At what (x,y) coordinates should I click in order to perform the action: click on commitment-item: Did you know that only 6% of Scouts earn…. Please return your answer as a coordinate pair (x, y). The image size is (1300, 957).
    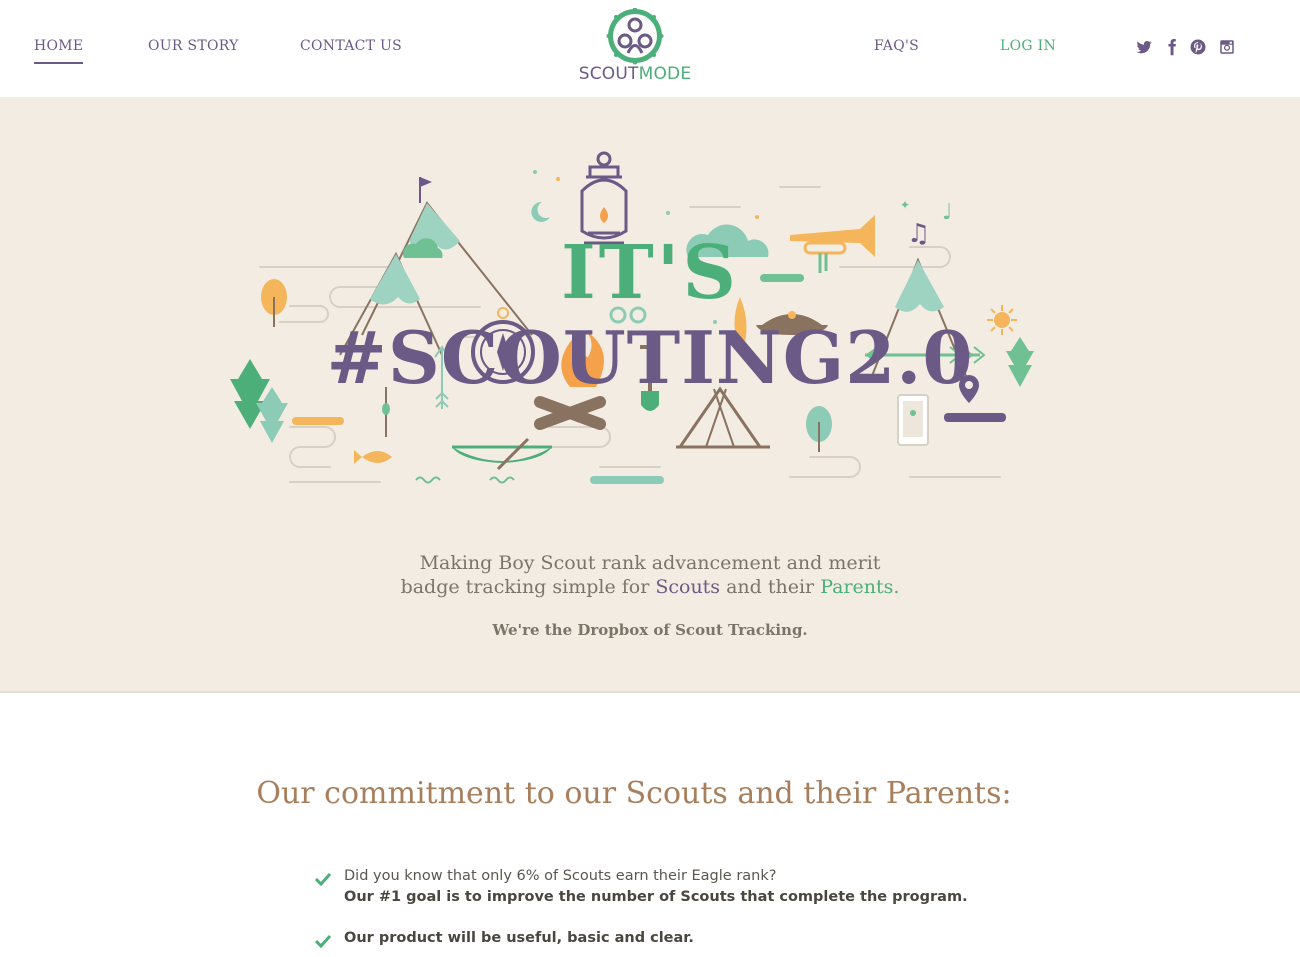
    Looking at the image, I should click on (656, 887).